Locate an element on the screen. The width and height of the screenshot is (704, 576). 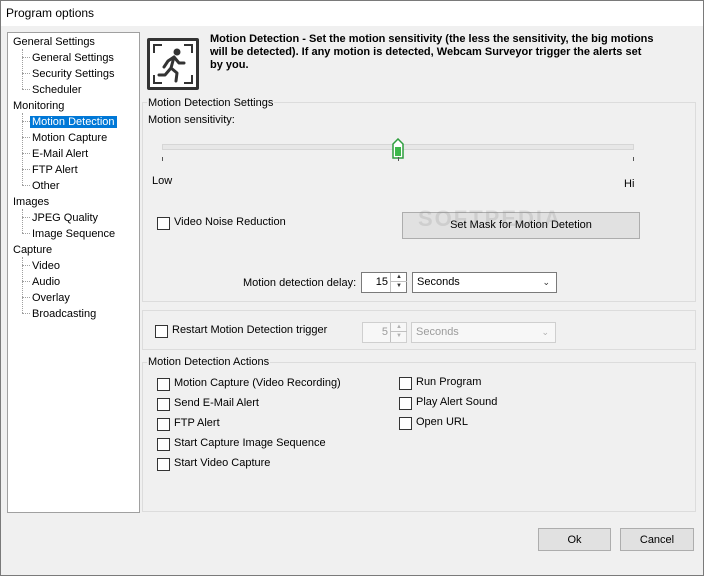
watermark: SOFTPEDIA is located at coordinates (490, 218).